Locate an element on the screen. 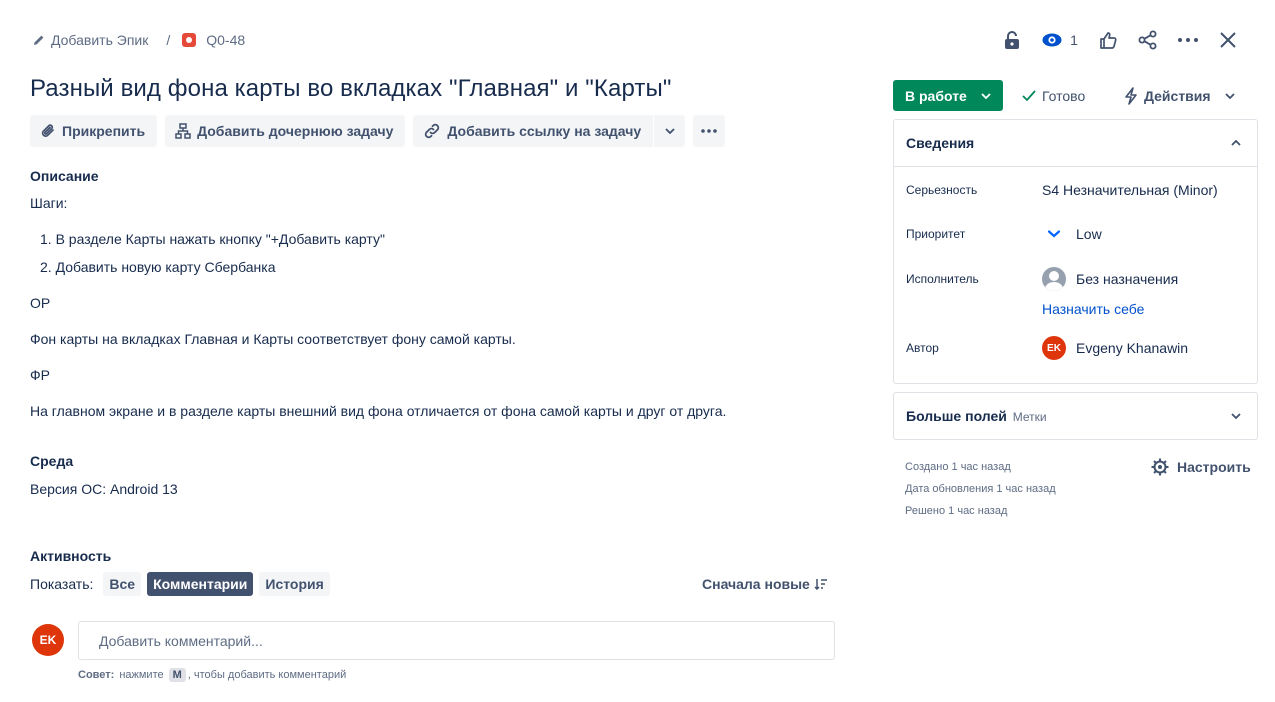 The width and height of the screenshot is (1275, 702). updated-date: Дата обновления 1 час назад is located at coordinates (980, 489).